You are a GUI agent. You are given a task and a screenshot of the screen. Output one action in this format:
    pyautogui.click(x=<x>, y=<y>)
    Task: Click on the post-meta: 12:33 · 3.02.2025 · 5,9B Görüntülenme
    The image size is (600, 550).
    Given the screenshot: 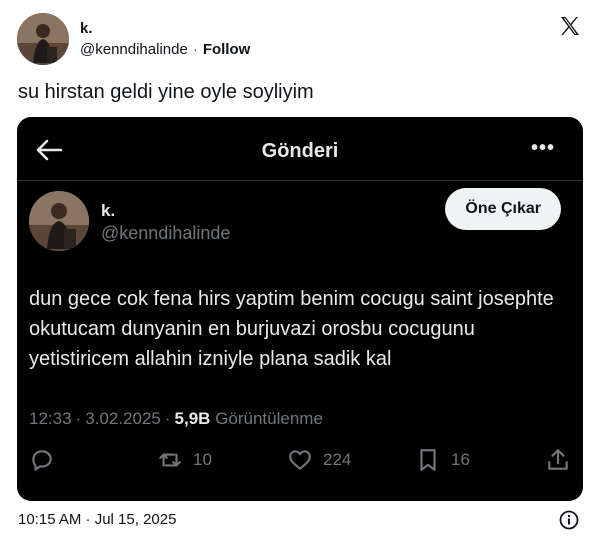 What is the action you would take?
    pyautogui.click(x=176, y=419)
    